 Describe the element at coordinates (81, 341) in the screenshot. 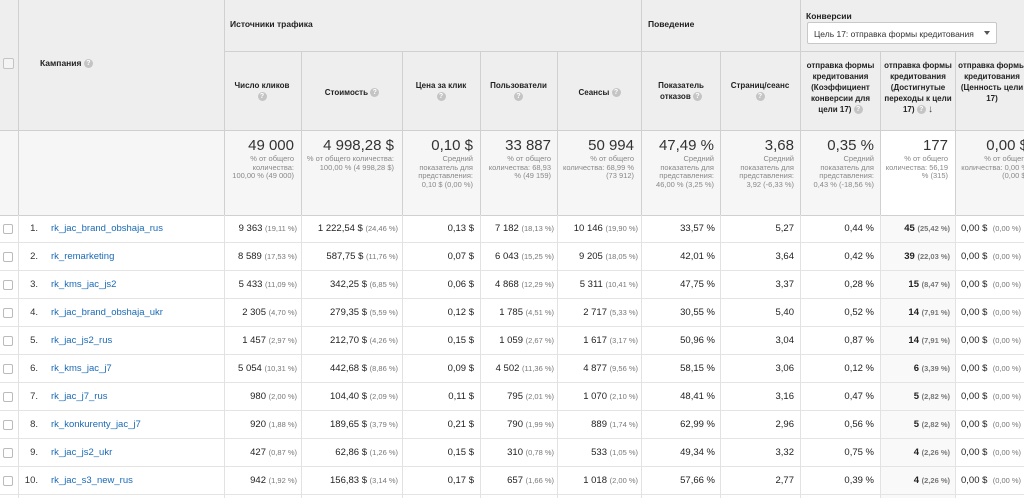

I see `campaign-link: rk_jac_js2_rus` at that location.